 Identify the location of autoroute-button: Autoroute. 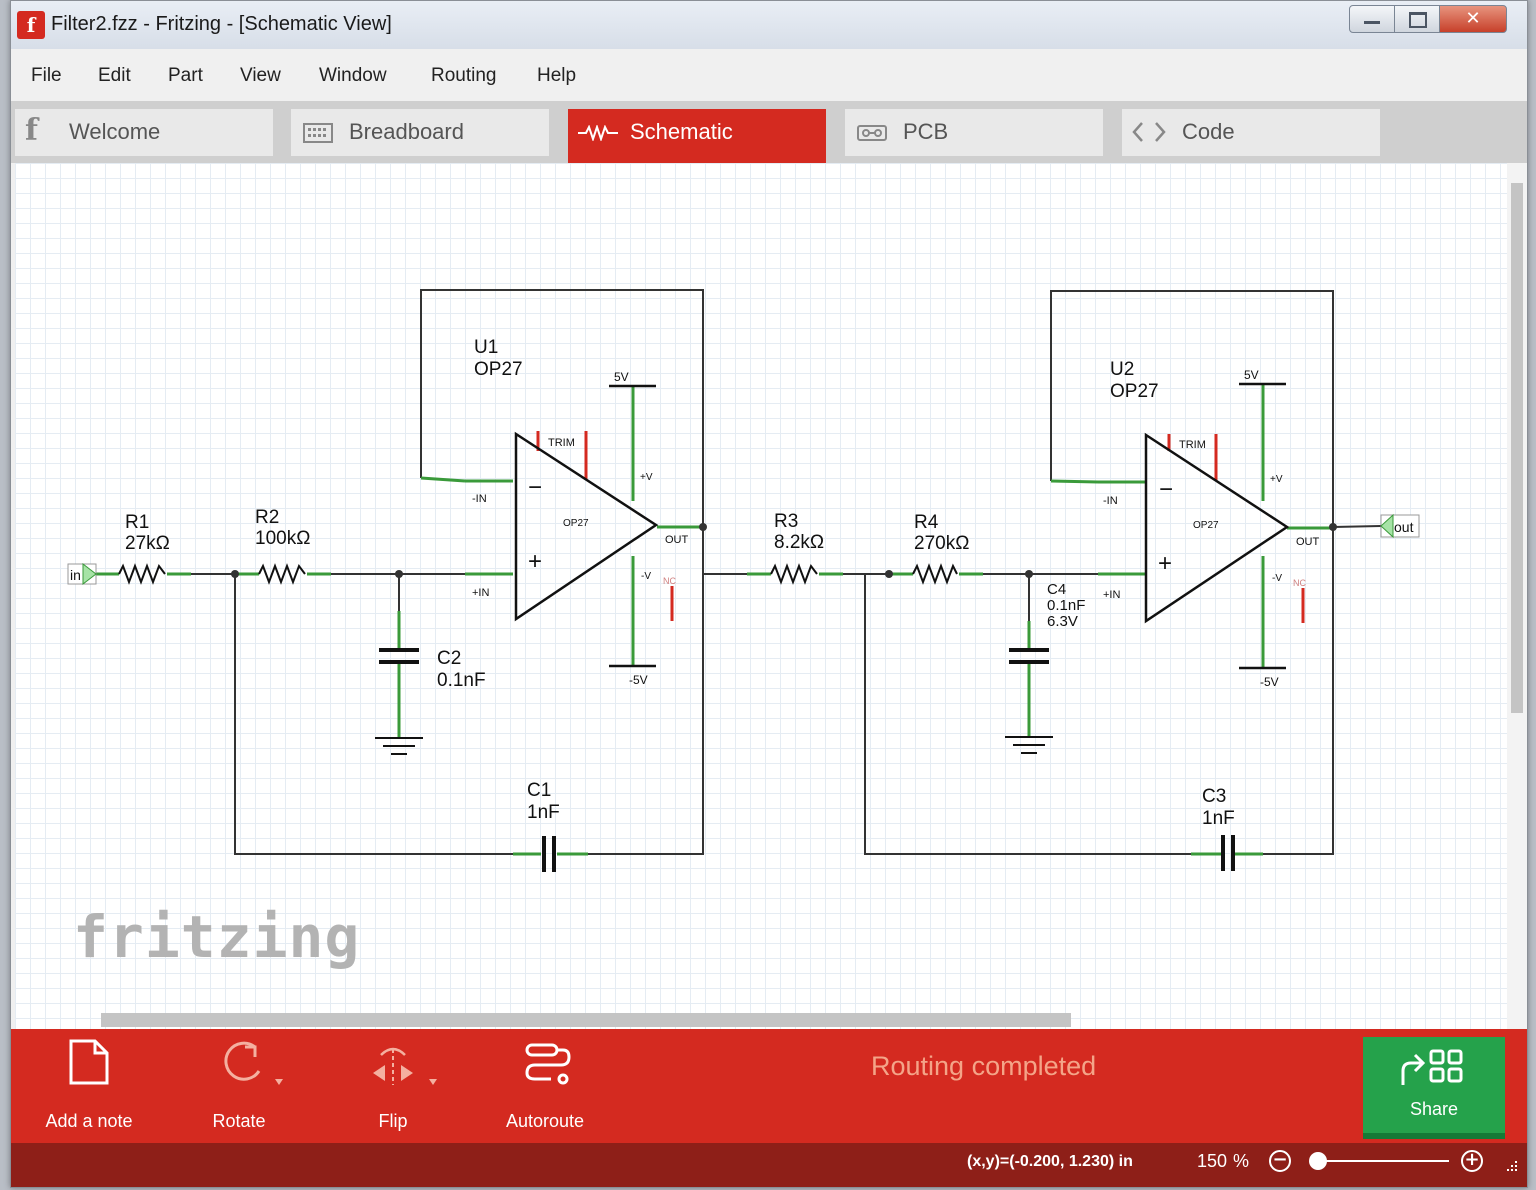
(545, 1088).